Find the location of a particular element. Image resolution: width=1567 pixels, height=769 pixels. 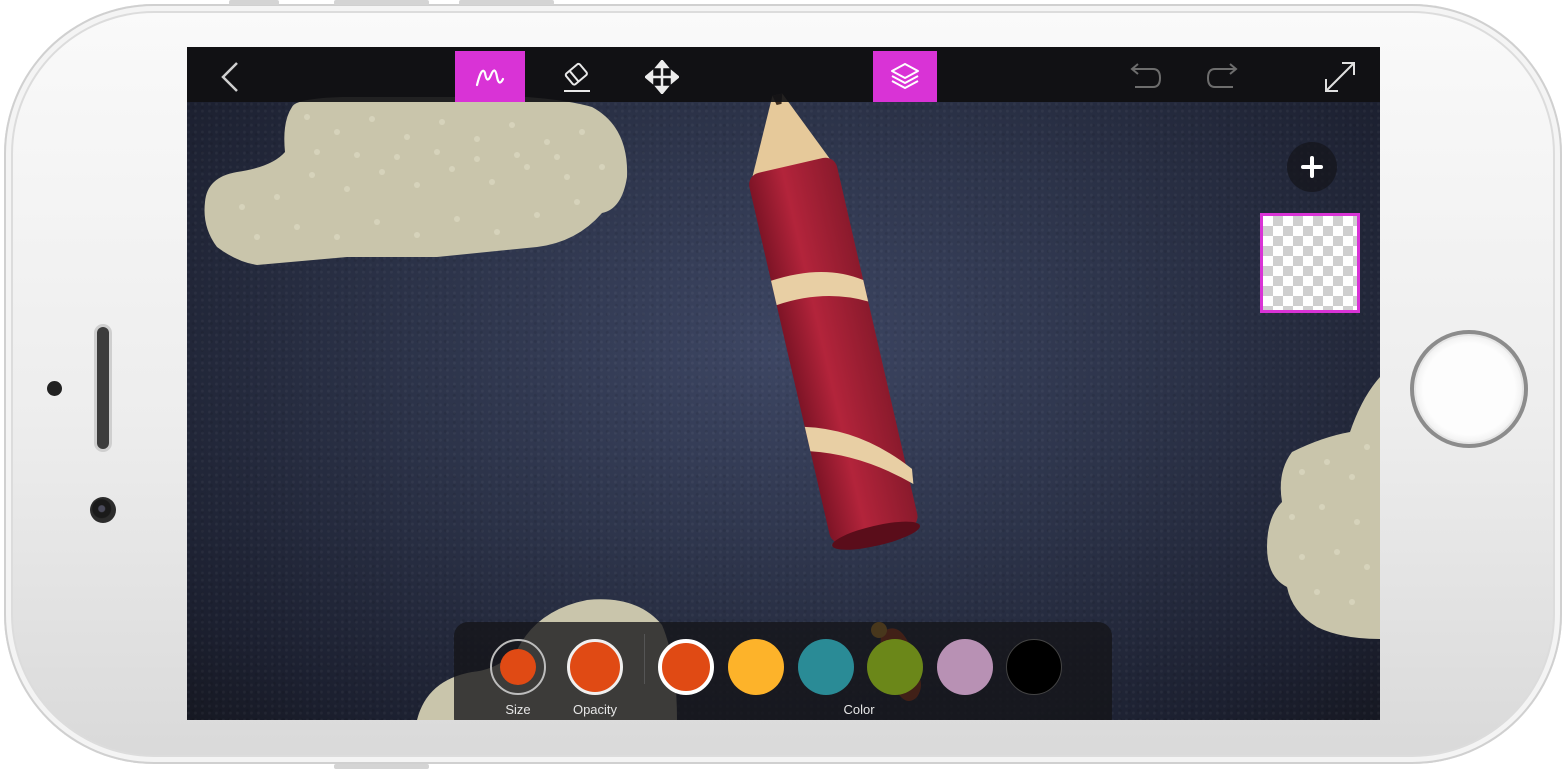

proximity-sensor is located at coordinates (54, 388).